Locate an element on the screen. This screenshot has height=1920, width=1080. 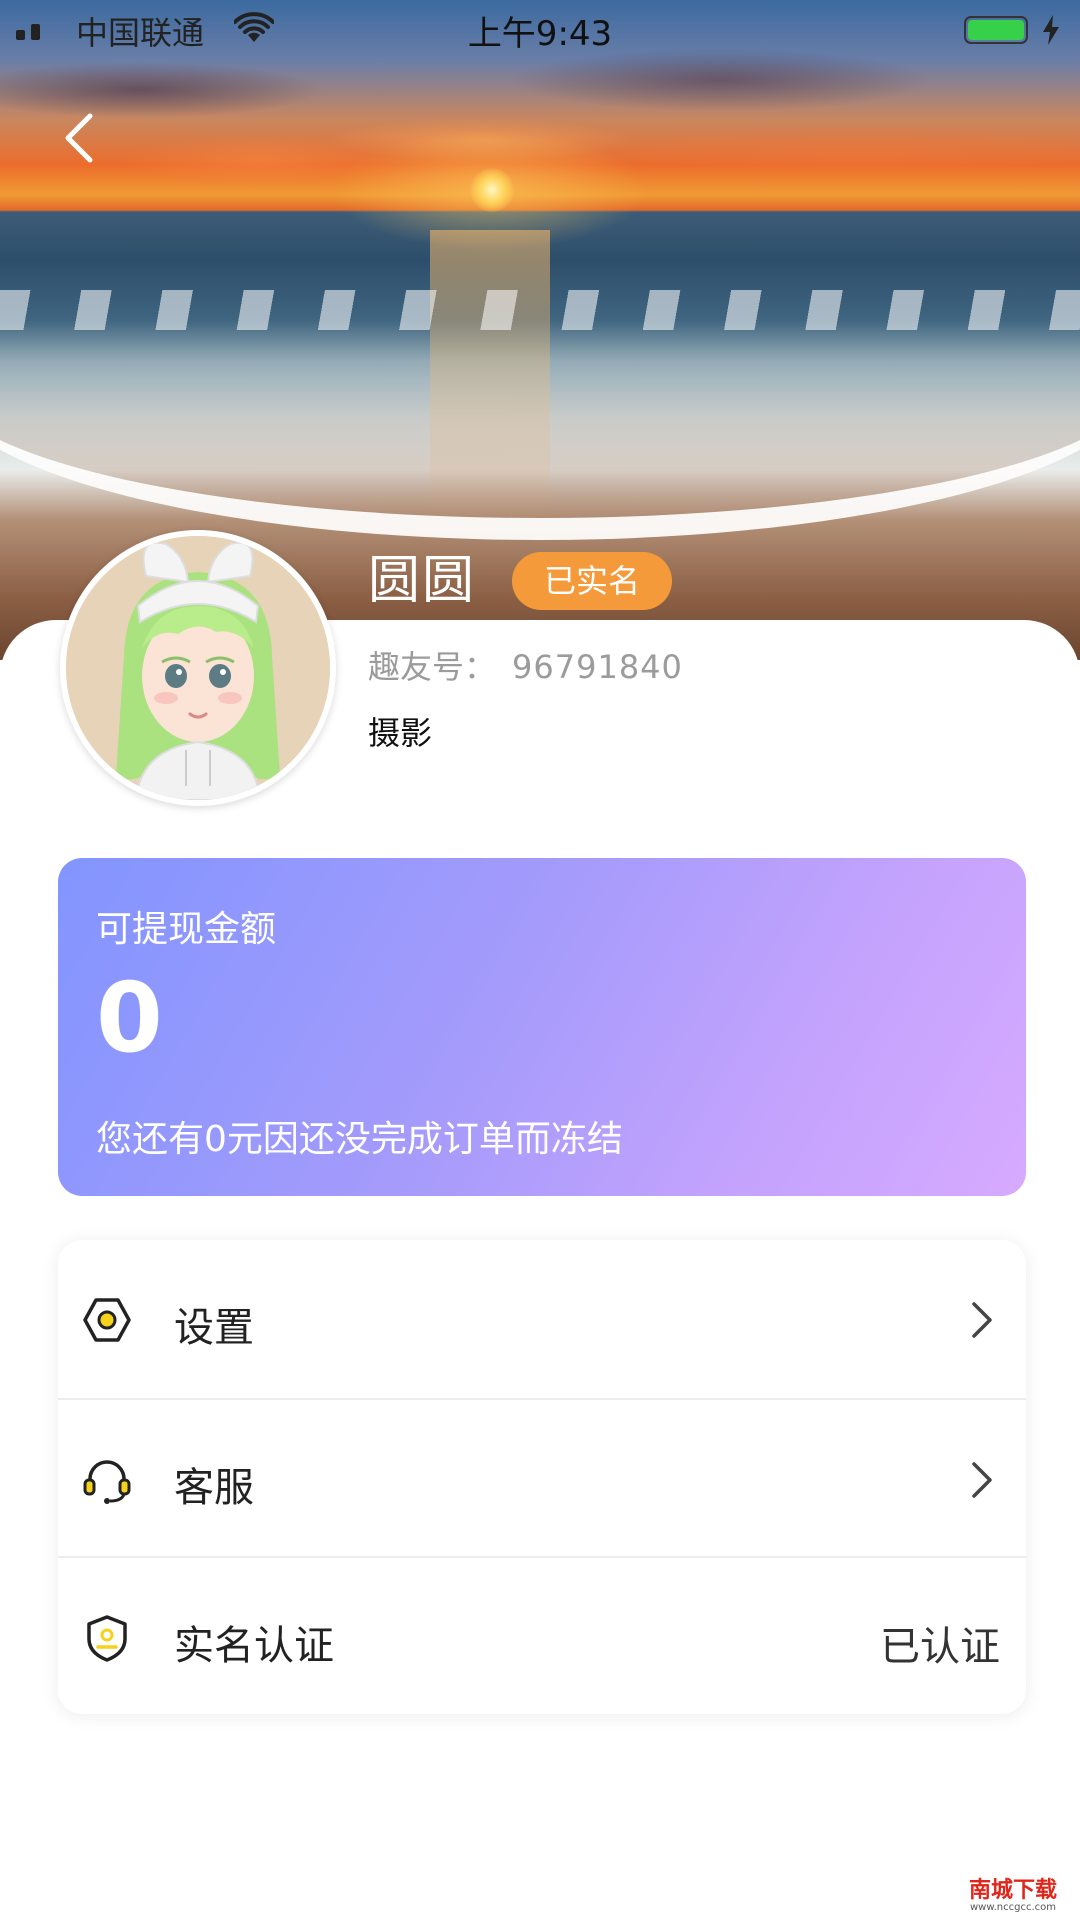
menu-item-customer-service: 客服 is located at coordinates (542, 1477).